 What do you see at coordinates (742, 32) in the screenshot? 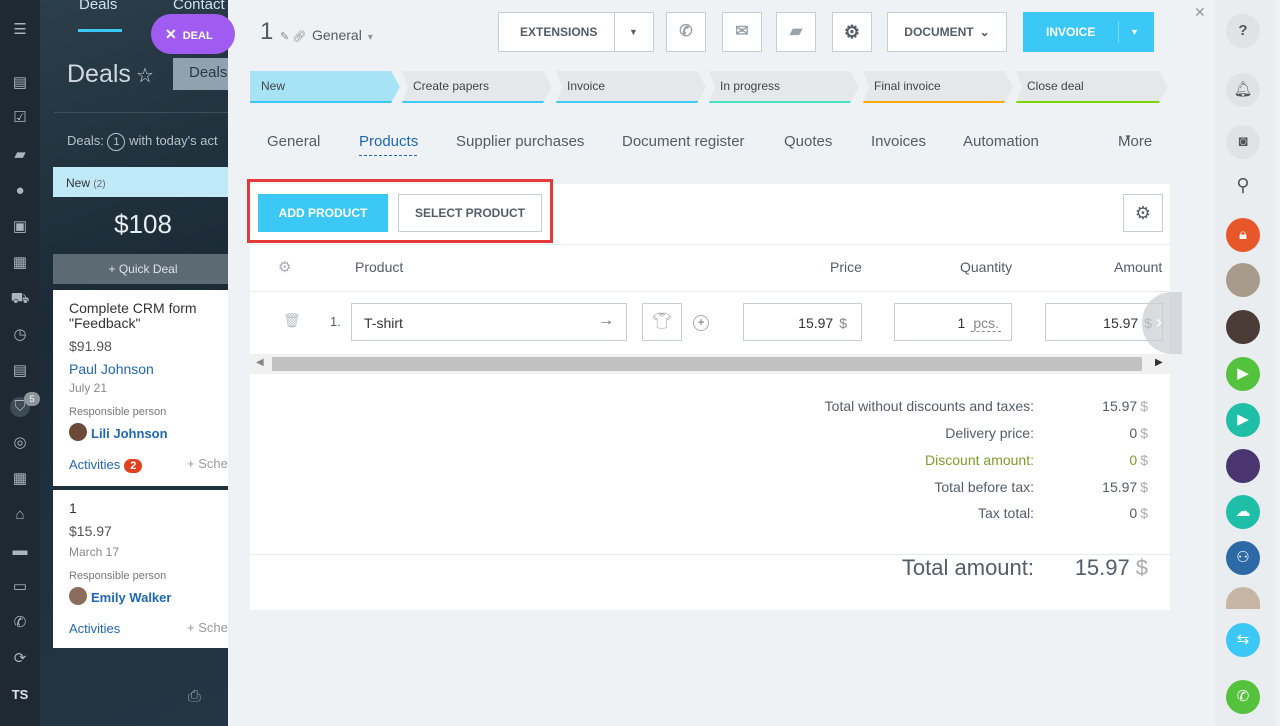
I see `mail-icon: ✉` at bounding box center [742, 32].